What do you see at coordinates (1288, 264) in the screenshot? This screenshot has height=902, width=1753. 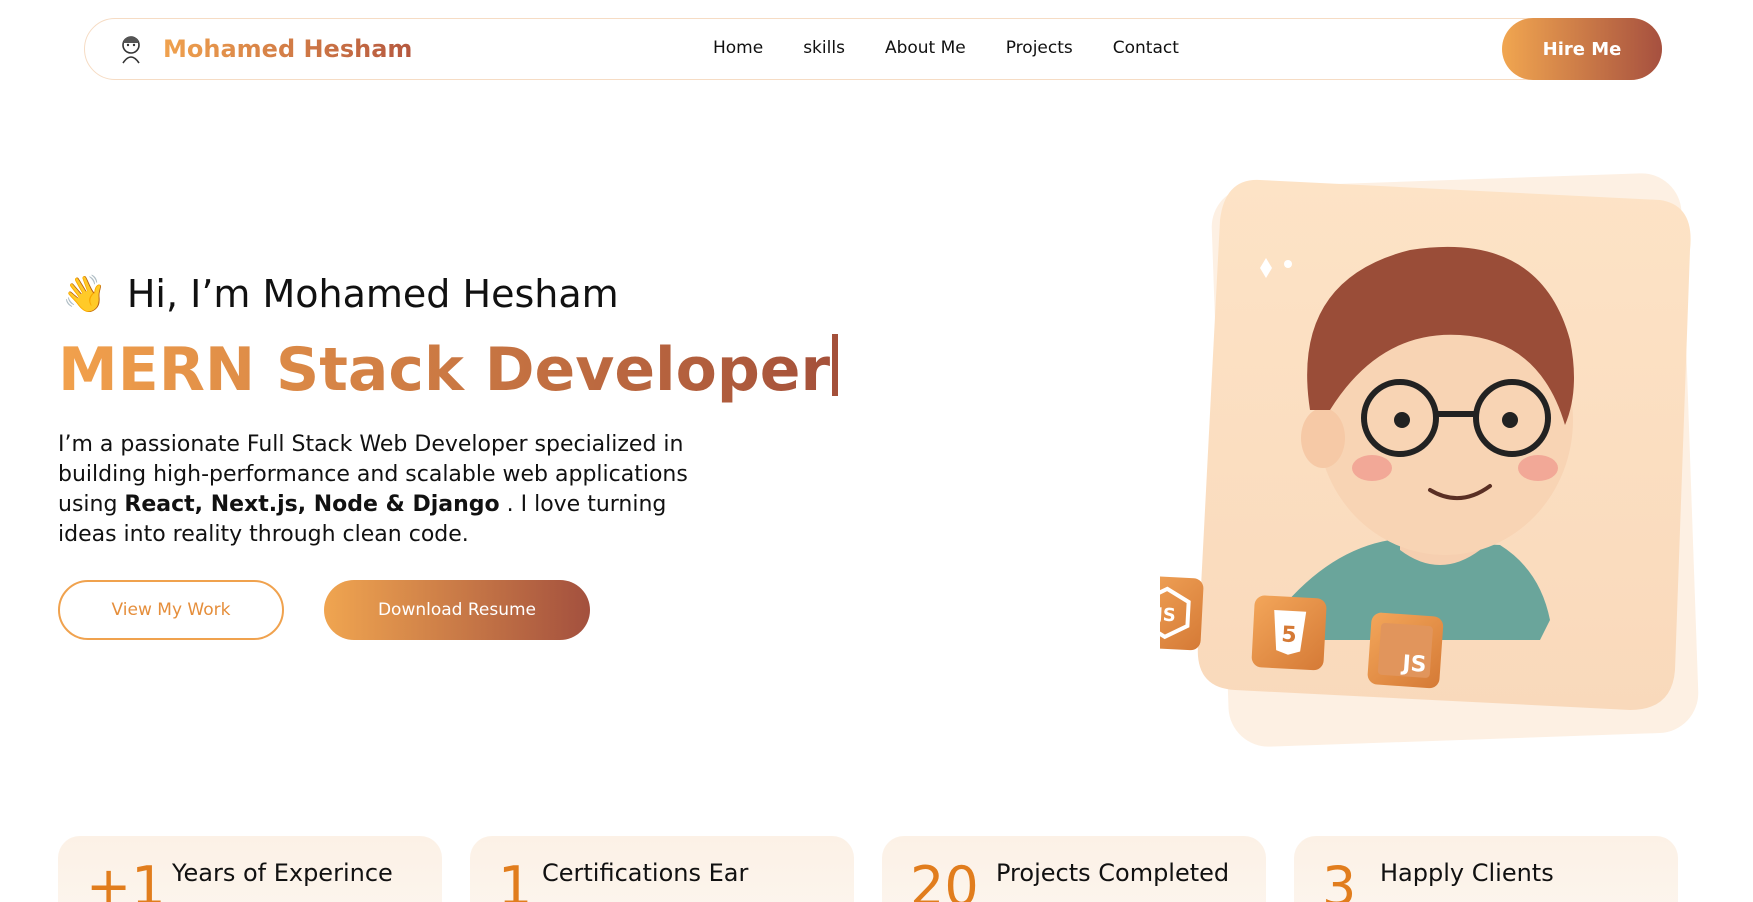 I see `sparkle-dot` at bounding box center [1288, 264].